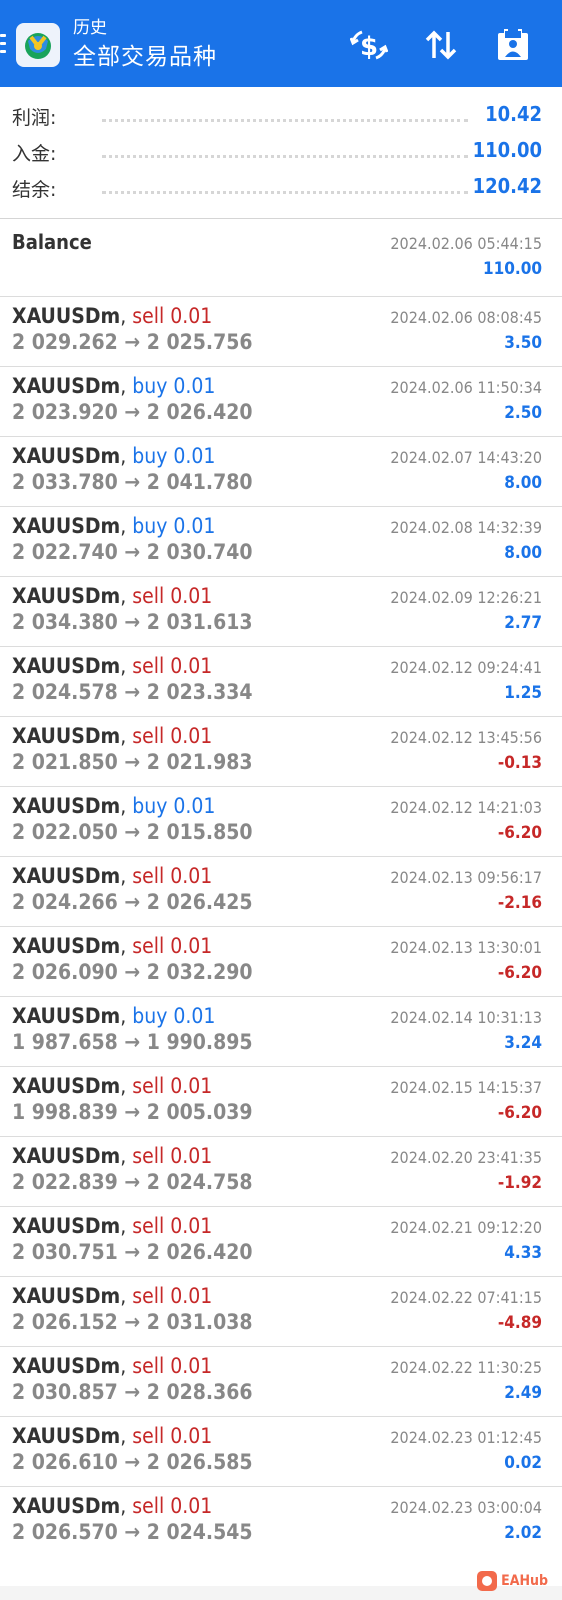 The image size is (562, 1600). What do you see at coordinates (466, 1087) in the screenshot?
I see `deal-time: 2024.02.15 14:15:37` at bounding box center [466, 1087].